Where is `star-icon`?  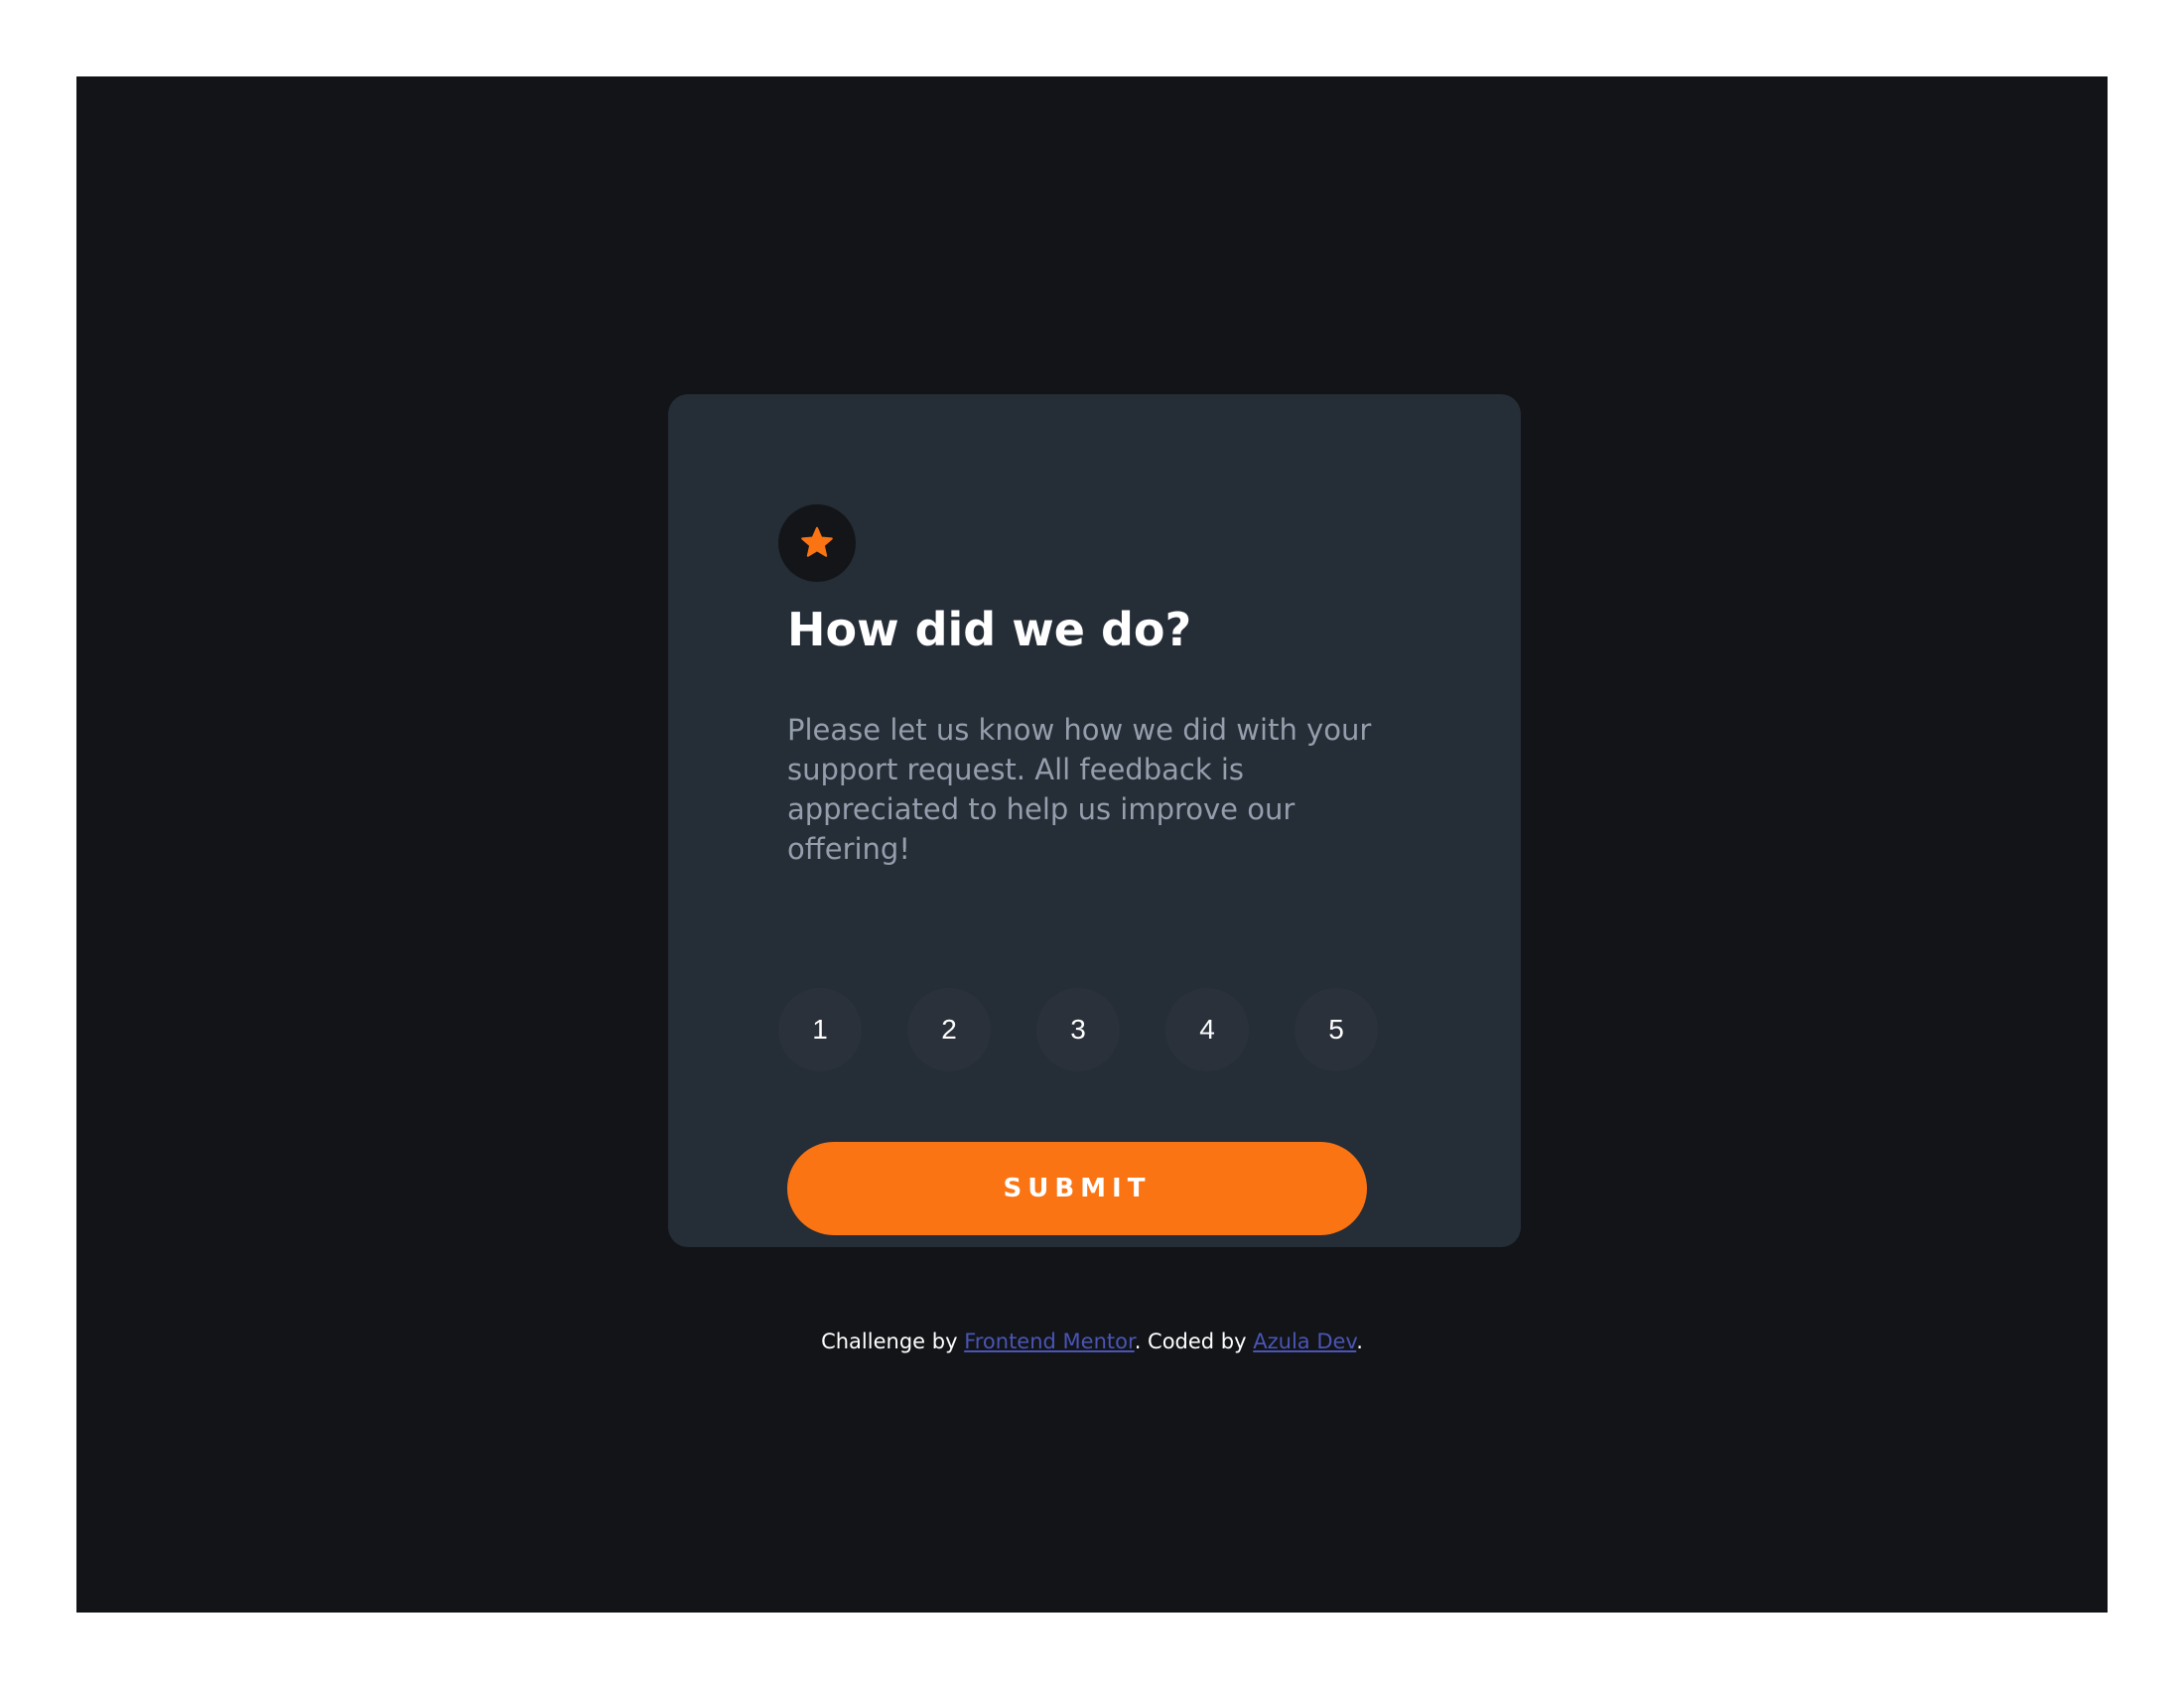 star-icon is located at coordinates (817, 541).